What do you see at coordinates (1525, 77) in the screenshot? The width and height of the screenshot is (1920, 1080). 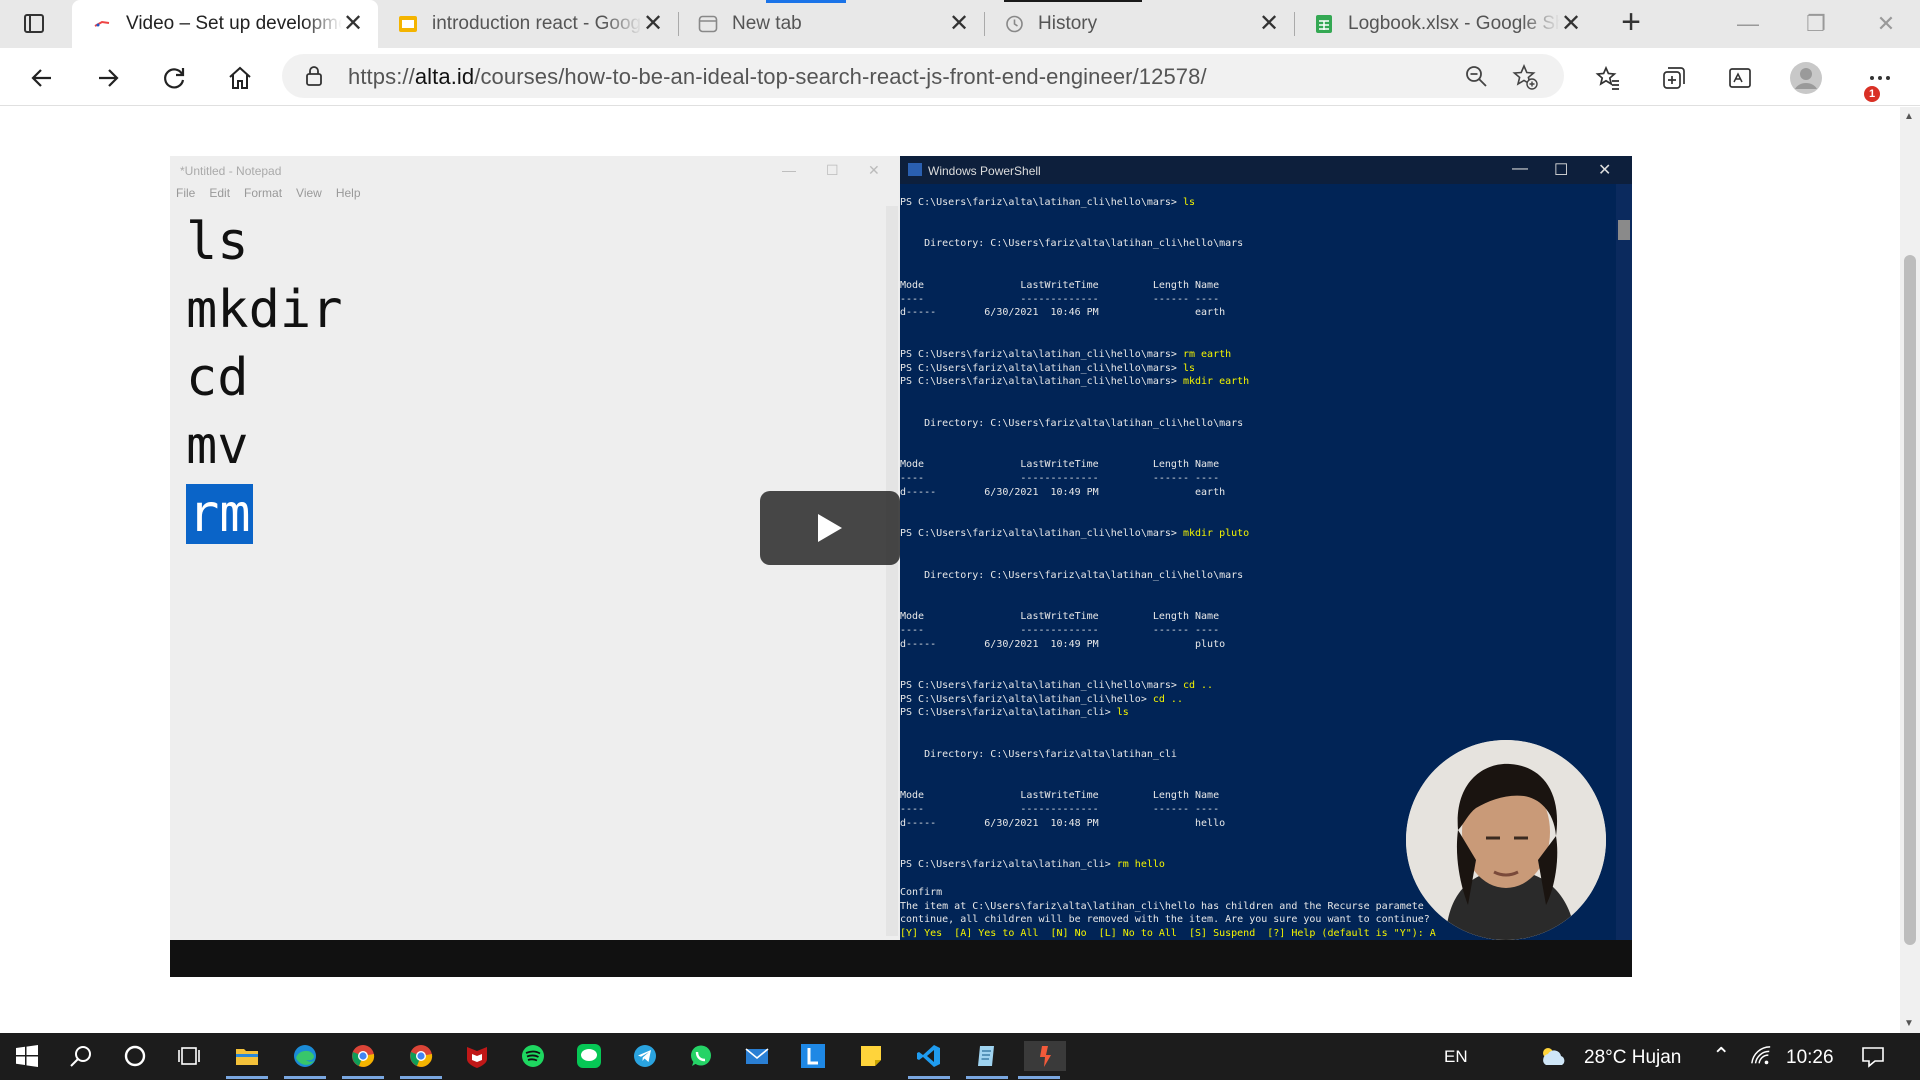 I see `add-favorite-icon` at bounding box center [1525, 77].